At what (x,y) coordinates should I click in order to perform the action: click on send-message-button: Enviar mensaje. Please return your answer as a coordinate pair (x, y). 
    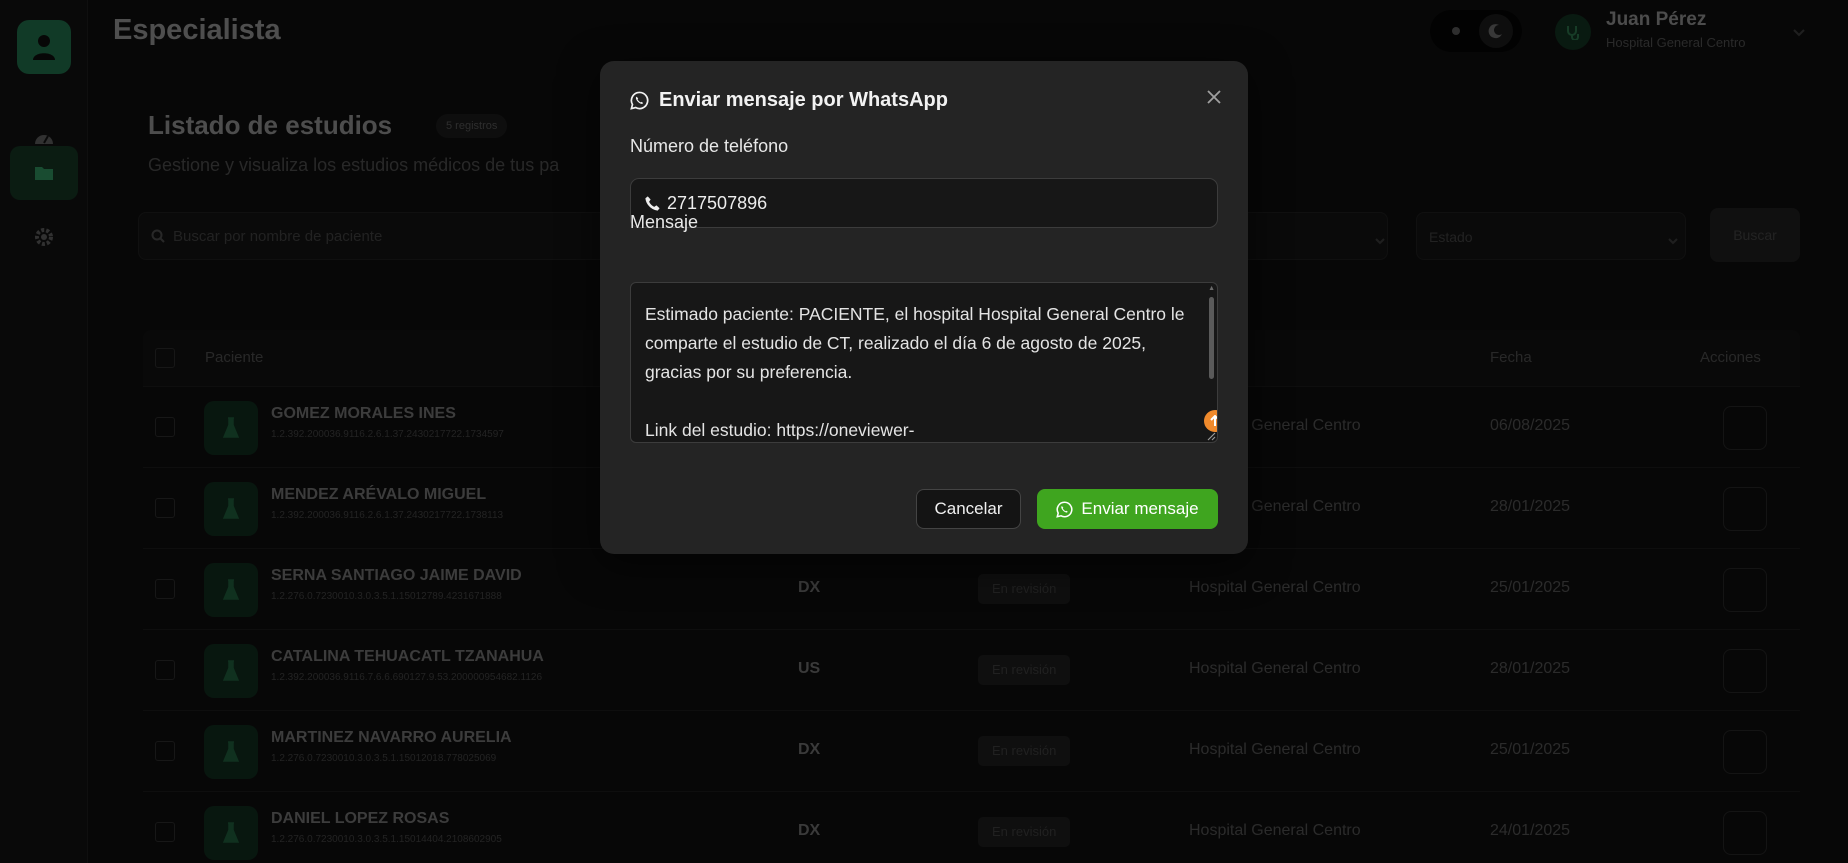
    Looking at the image, I should click on (1127, 509).